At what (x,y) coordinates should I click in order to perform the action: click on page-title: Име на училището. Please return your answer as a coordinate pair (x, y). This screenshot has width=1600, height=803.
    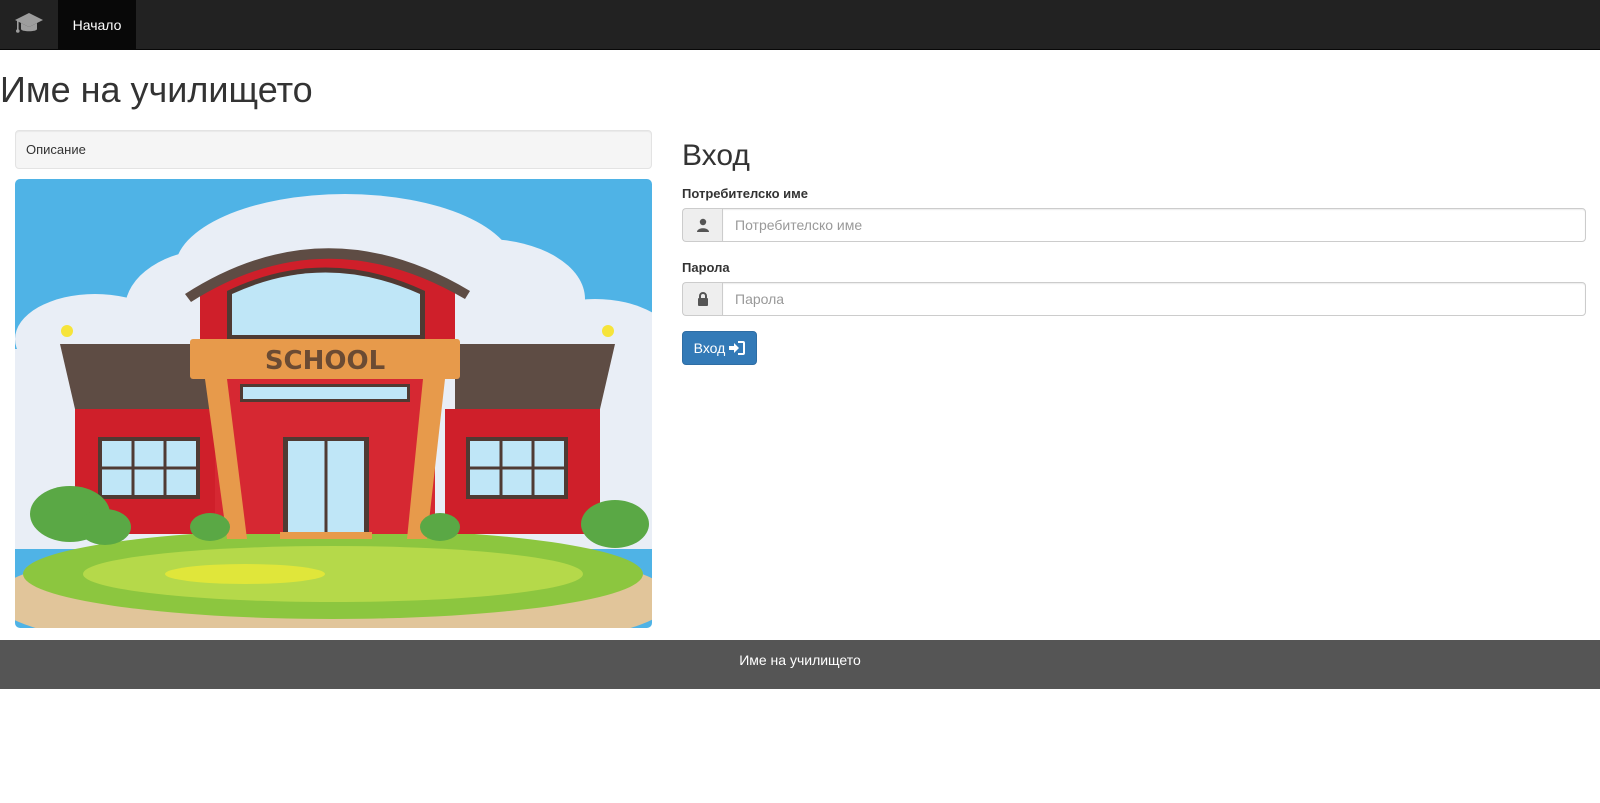
    Looking at the image, I should click on (156, 89).